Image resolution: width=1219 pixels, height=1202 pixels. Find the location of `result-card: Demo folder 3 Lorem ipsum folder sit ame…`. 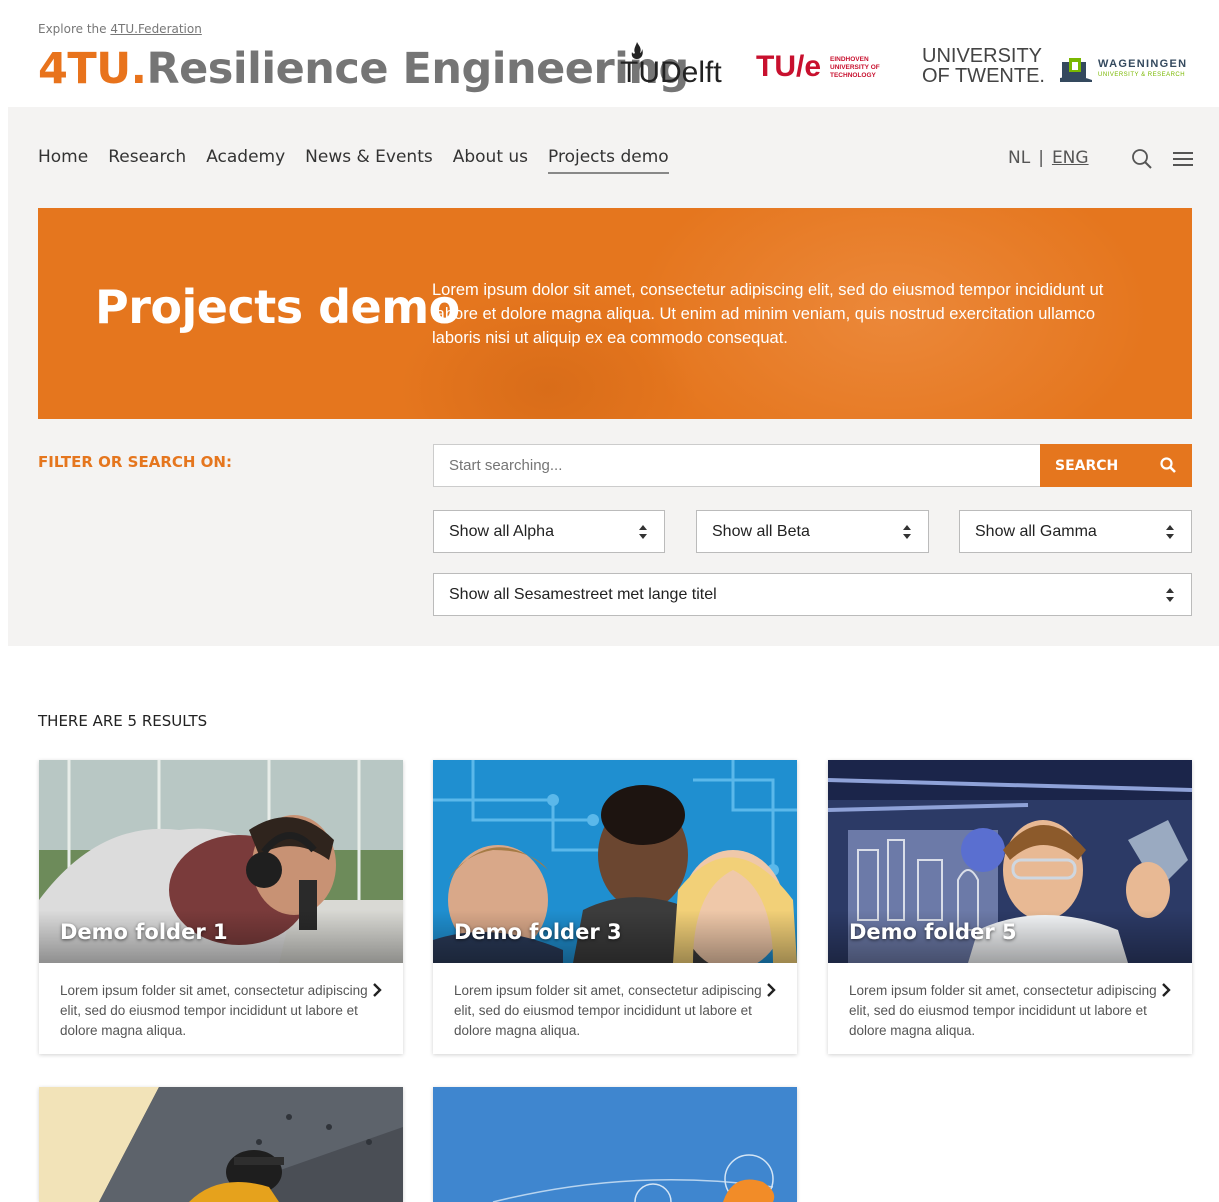

result-card: Demo folder 3 Lorem ipsum folder sit ame… is located at coordinates (615, 907).